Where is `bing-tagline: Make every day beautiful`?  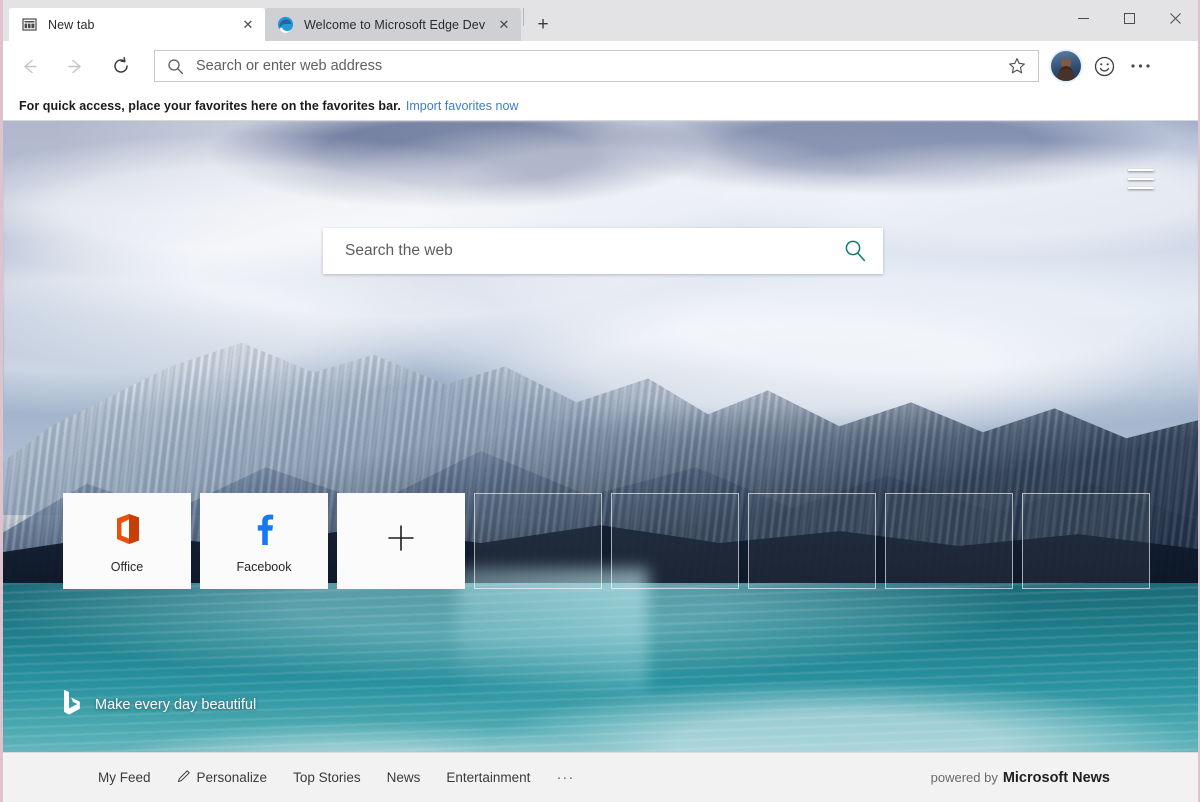 bing-tagline: Make every day beautiful is located at coordinates (176, 704).